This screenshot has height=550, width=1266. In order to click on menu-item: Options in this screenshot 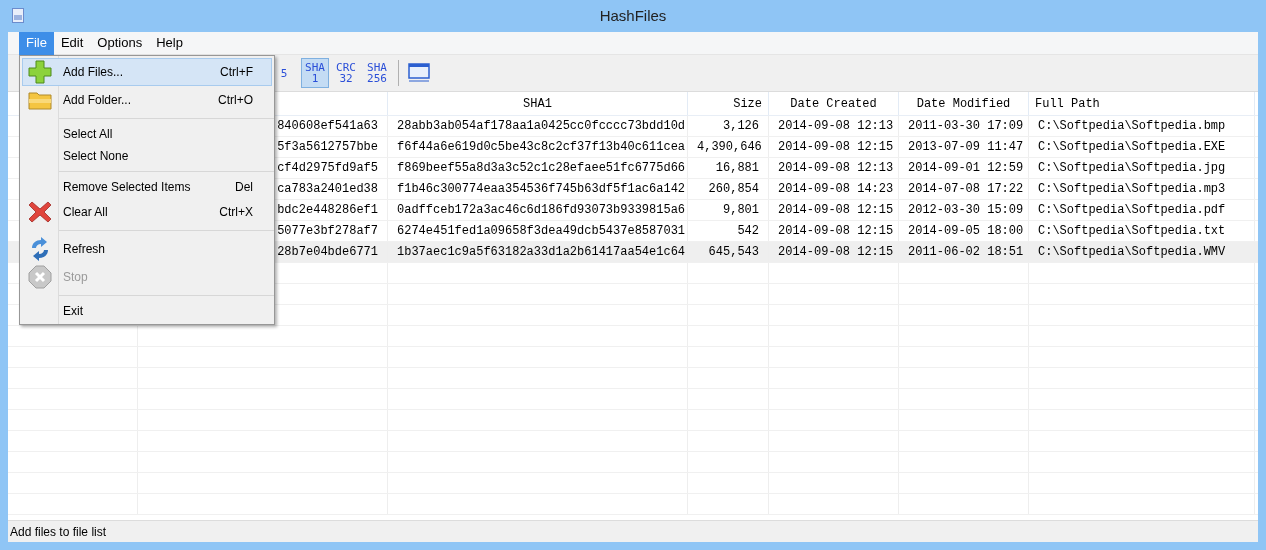, I will do `click(120, 43)`.